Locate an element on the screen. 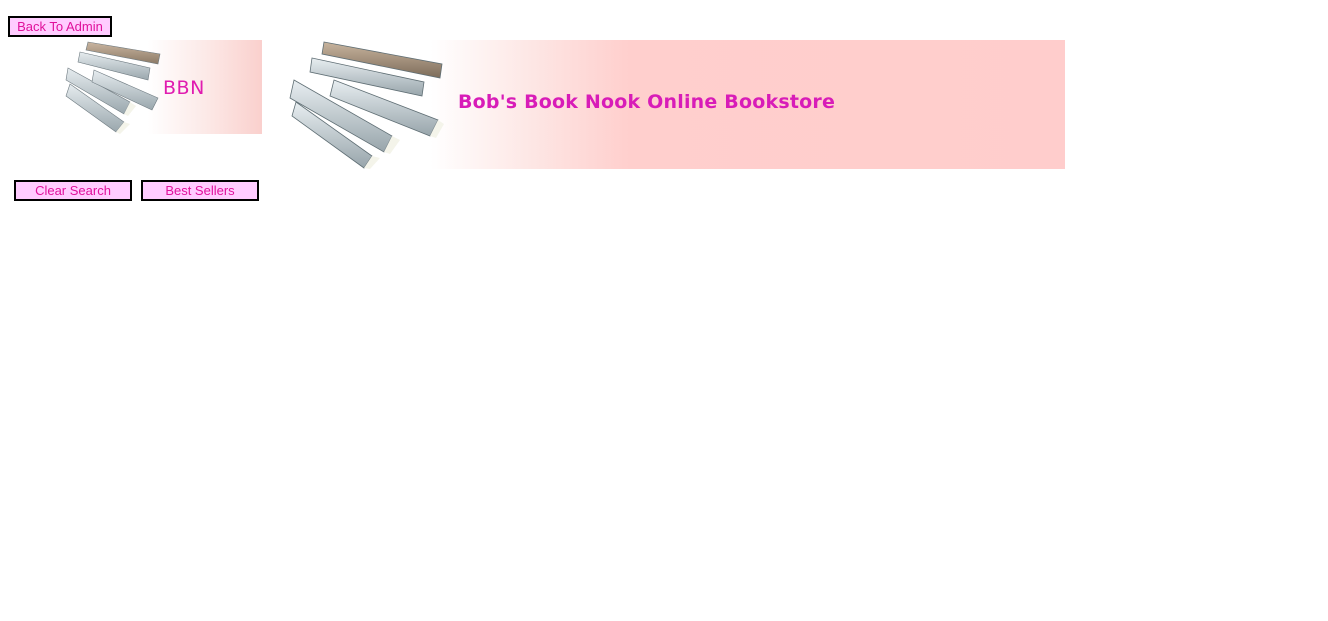 This screenshot has height=621, width=1328. books-stack-icon is located at coordinates (113, 87).